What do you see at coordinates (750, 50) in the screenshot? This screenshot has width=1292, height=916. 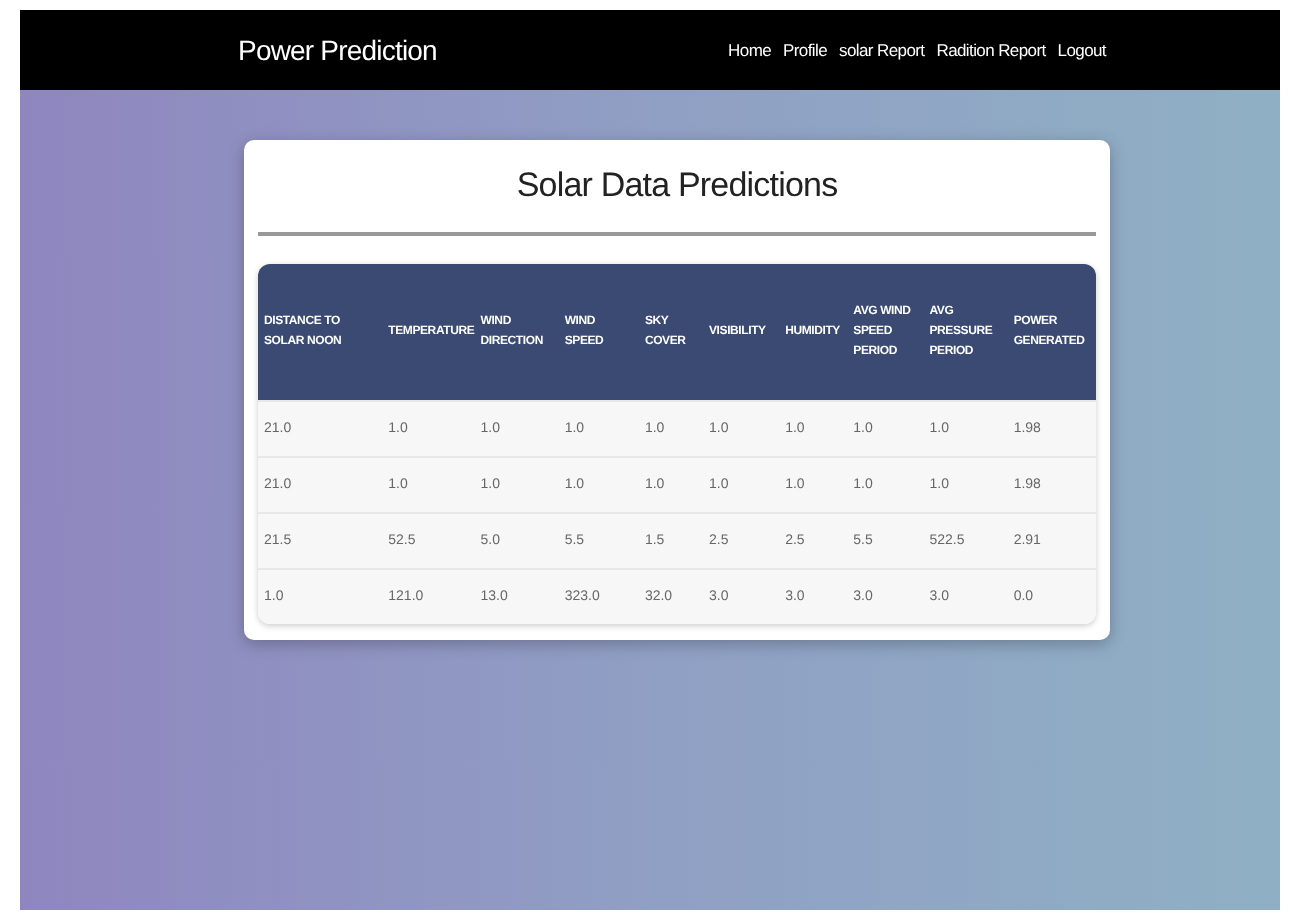 I see `nav-link: Home` at bounding box center [750, 50].